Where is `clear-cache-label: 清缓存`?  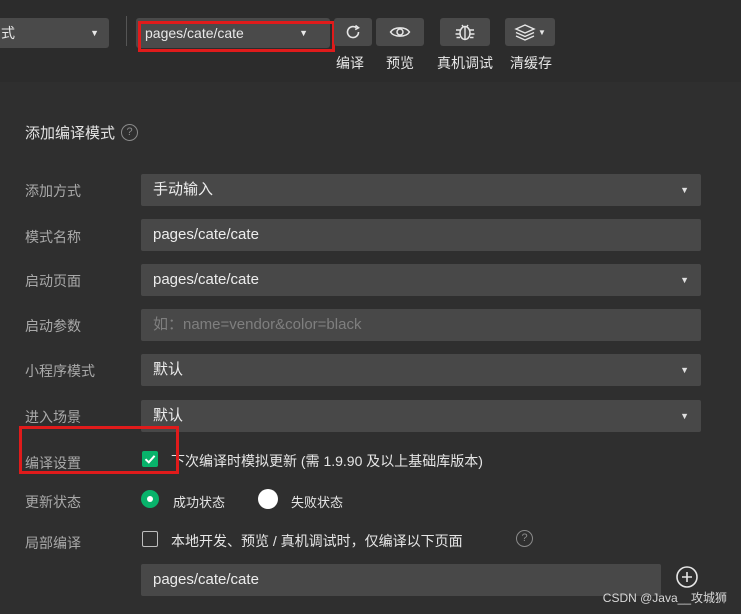 clear-cache-label: 清缓存 is located at coordinates (531, 63).